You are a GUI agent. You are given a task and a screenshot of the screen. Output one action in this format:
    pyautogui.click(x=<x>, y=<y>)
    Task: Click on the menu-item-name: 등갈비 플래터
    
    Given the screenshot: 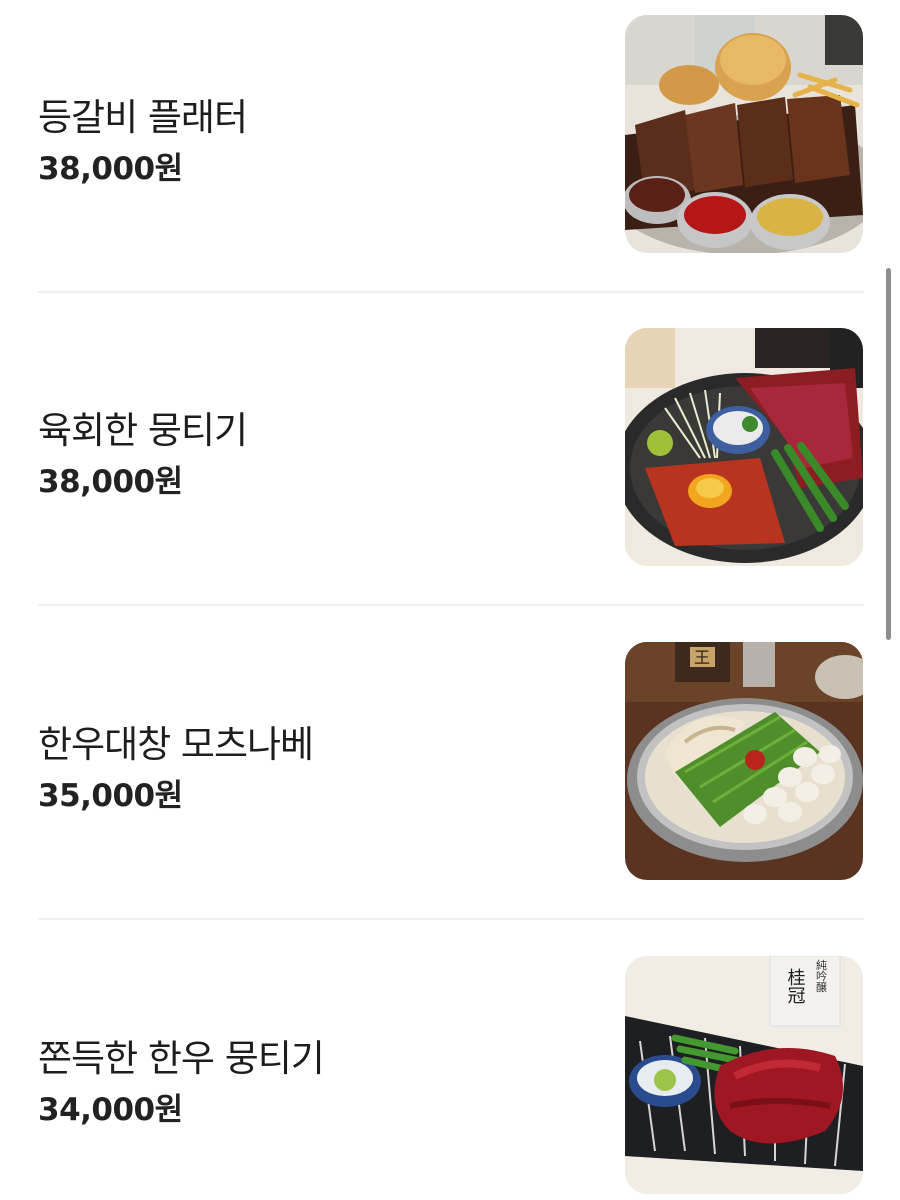 What is the action you would take?
    pyautogui.click(x=143, y=117)
    